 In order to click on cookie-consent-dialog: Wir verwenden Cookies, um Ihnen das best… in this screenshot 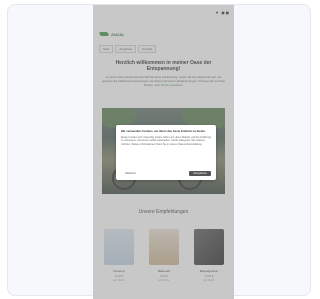, I will do `click(166, 152)`.